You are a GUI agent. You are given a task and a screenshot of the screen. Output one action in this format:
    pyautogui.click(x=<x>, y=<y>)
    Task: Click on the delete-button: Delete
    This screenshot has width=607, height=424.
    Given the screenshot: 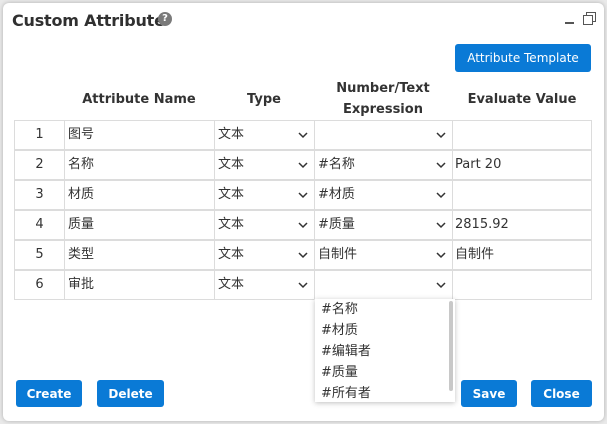 What is the action you would take?
    pyautogui.click(x=130, y=393)
    